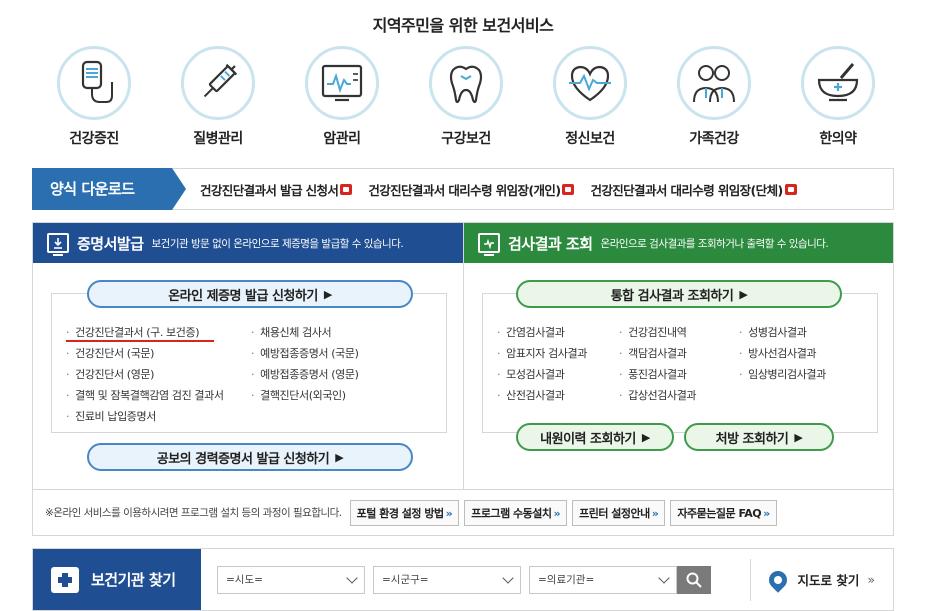 This screenshot has height=611, width=926. I want to click on list-item: 결핵 및 잠복결핵감염 검진 결과서, so click(158, 396).